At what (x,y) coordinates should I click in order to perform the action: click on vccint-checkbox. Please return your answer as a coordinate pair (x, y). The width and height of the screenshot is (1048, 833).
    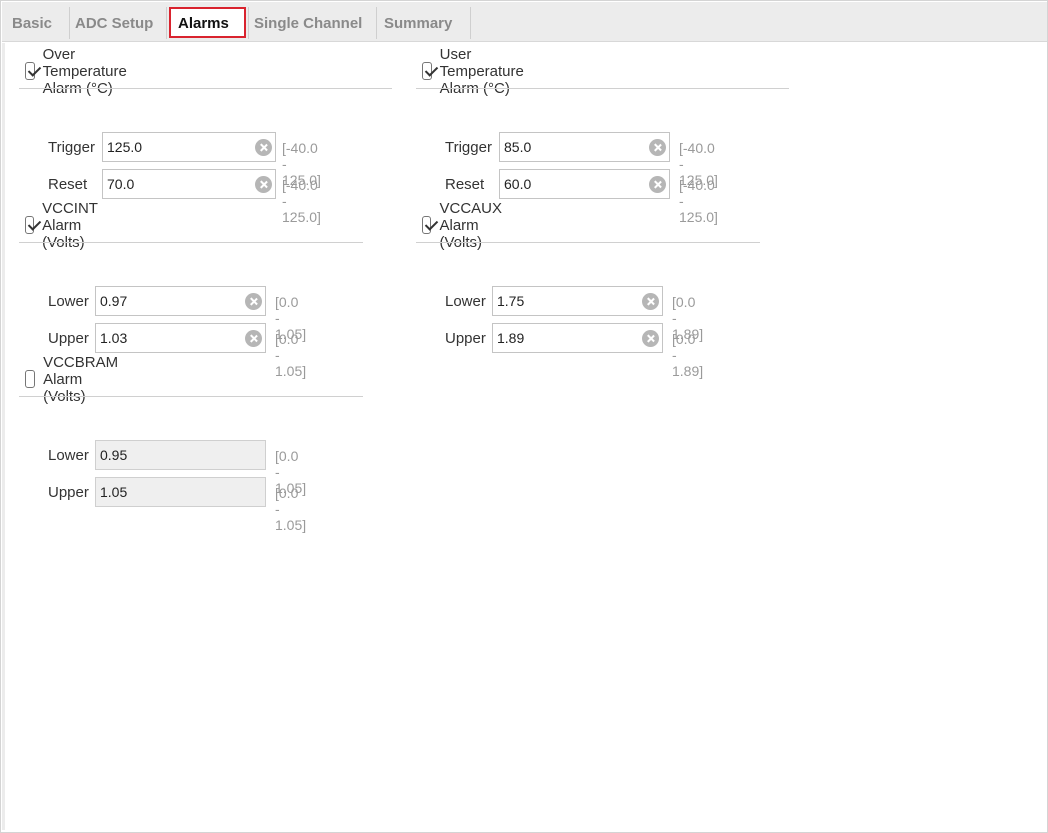
    Looking at the image, I should click on (30, 225).